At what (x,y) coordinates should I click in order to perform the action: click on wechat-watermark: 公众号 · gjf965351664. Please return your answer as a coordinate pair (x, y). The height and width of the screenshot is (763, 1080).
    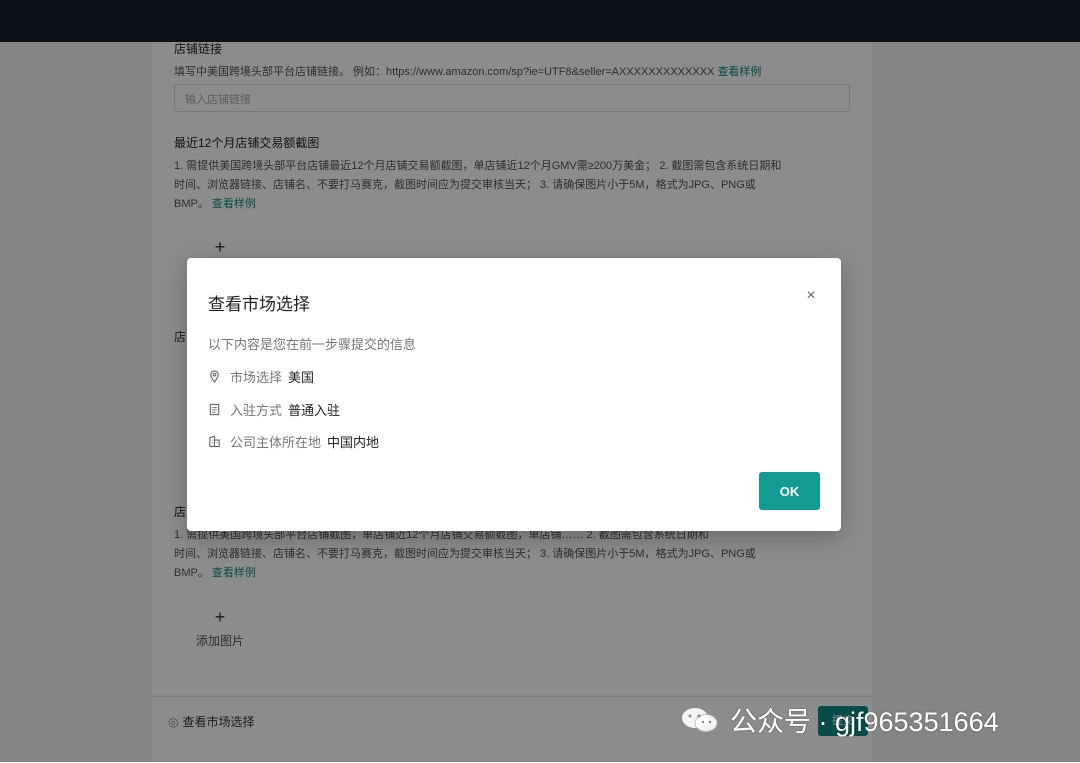
    Looking at the image, I should click on (839, 719).